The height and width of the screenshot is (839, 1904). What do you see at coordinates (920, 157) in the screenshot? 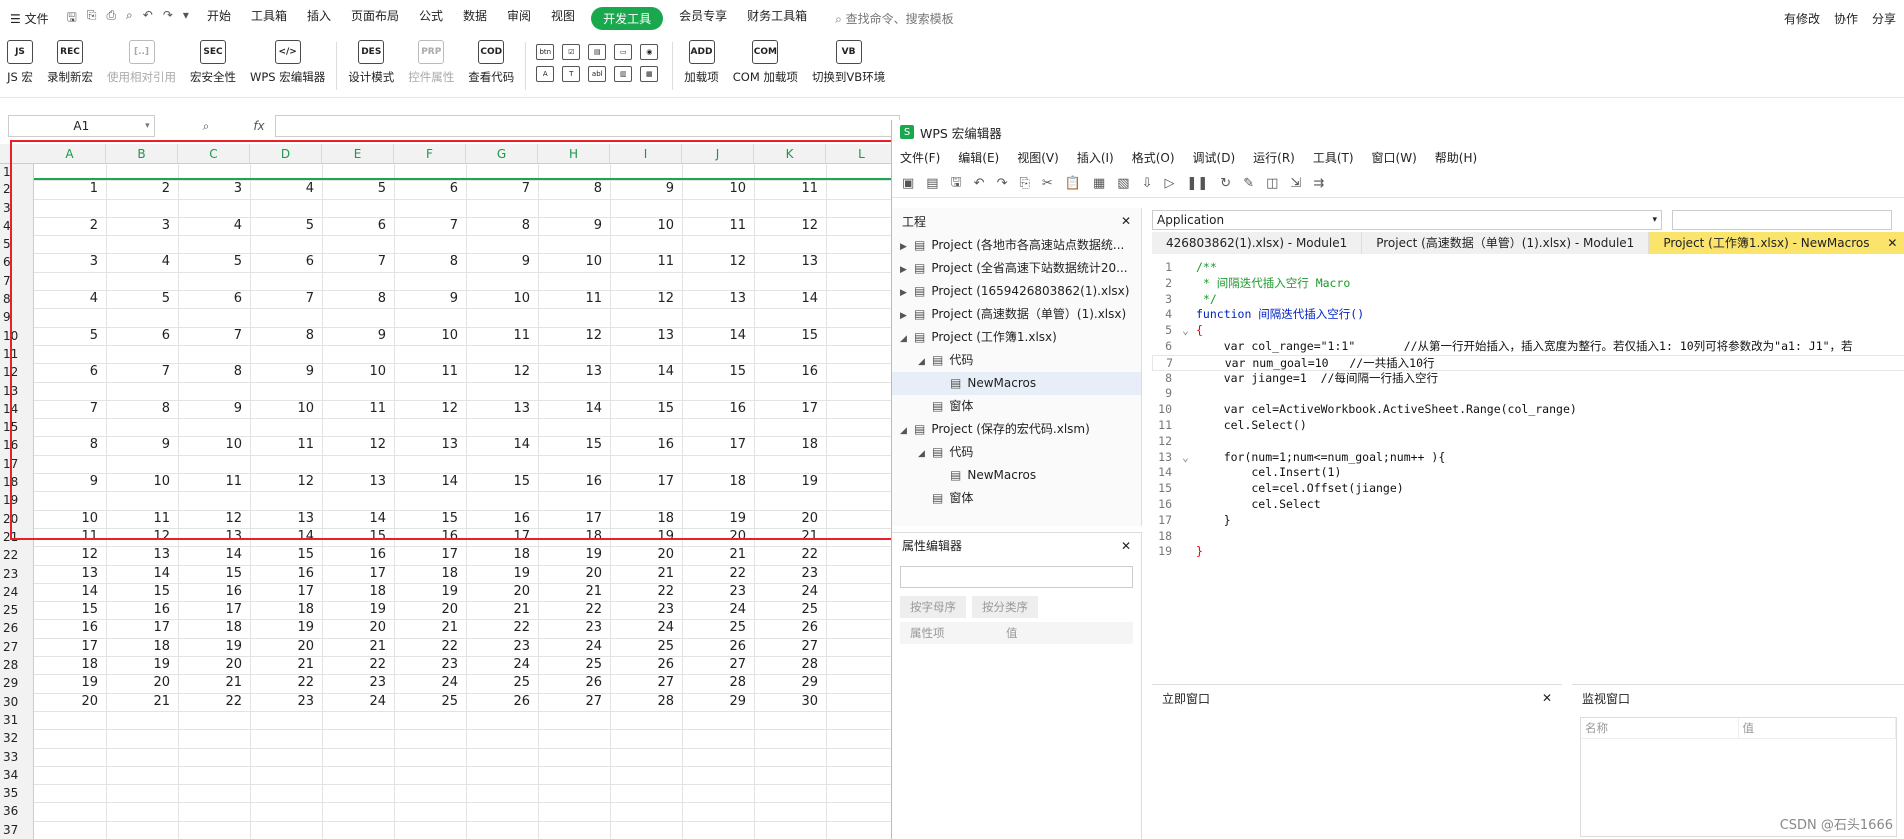
I see `editor-menu-文件(F): 文件(F)` at bounding box center [920, 157].